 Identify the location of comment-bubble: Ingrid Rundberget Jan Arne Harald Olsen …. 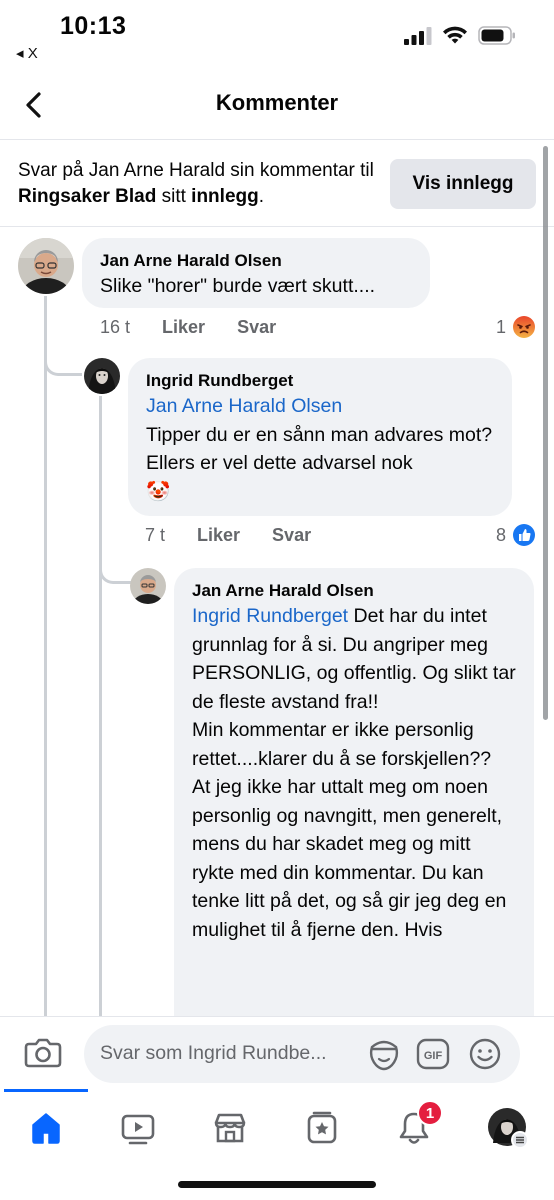
(320, 437).